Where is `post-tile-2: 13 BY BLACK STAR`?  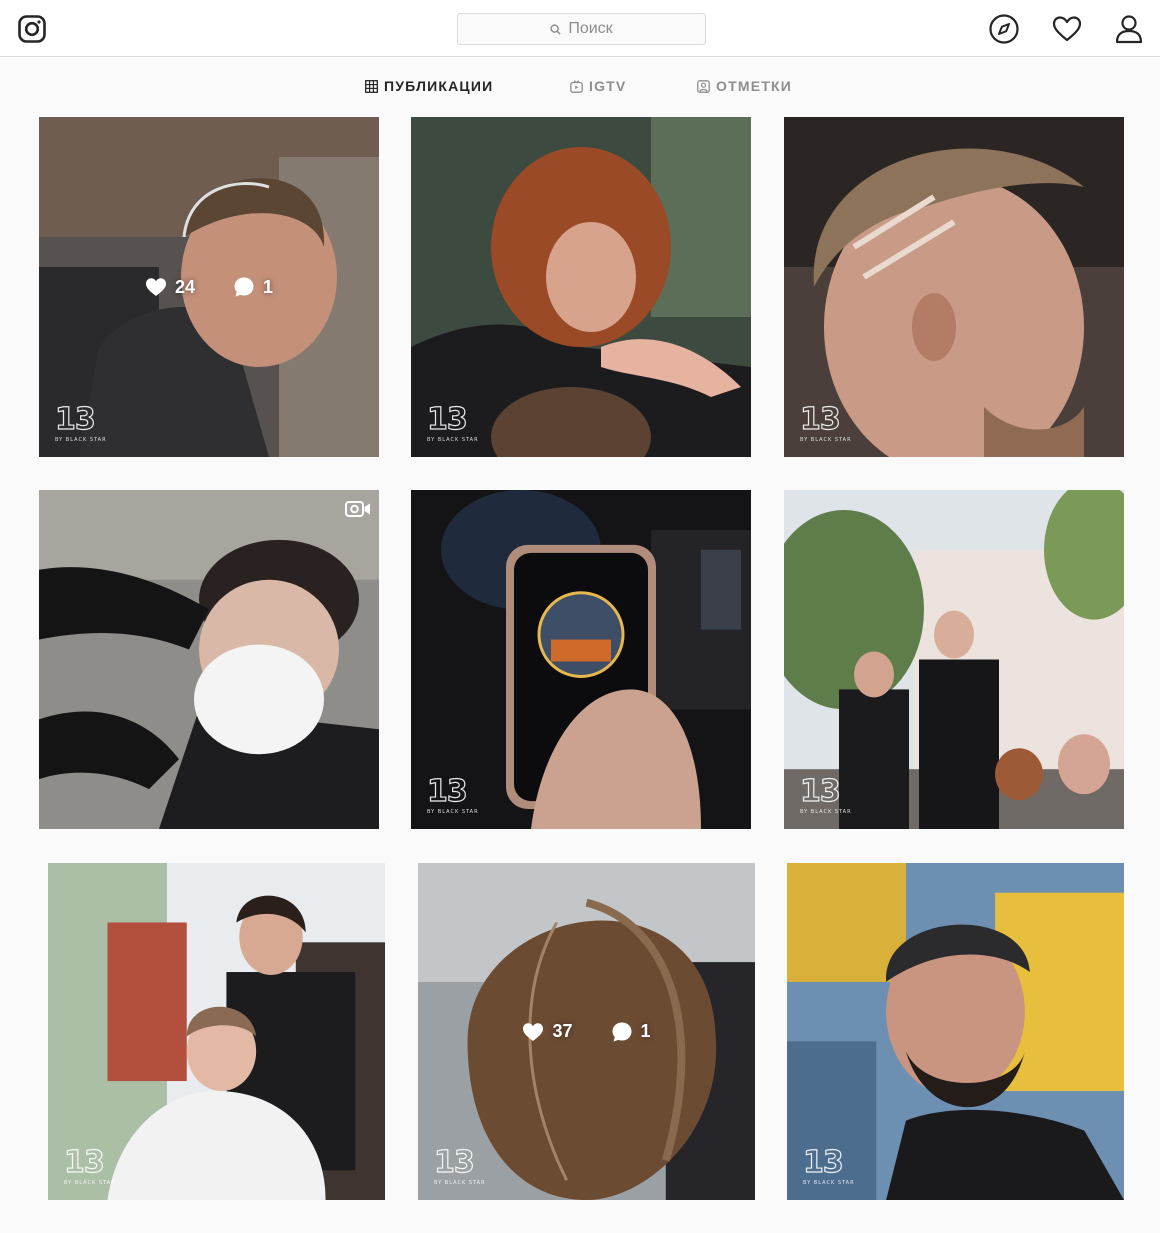 post-tile-2: 13 BY BLACK STAR is located at coordinates (581, 287).